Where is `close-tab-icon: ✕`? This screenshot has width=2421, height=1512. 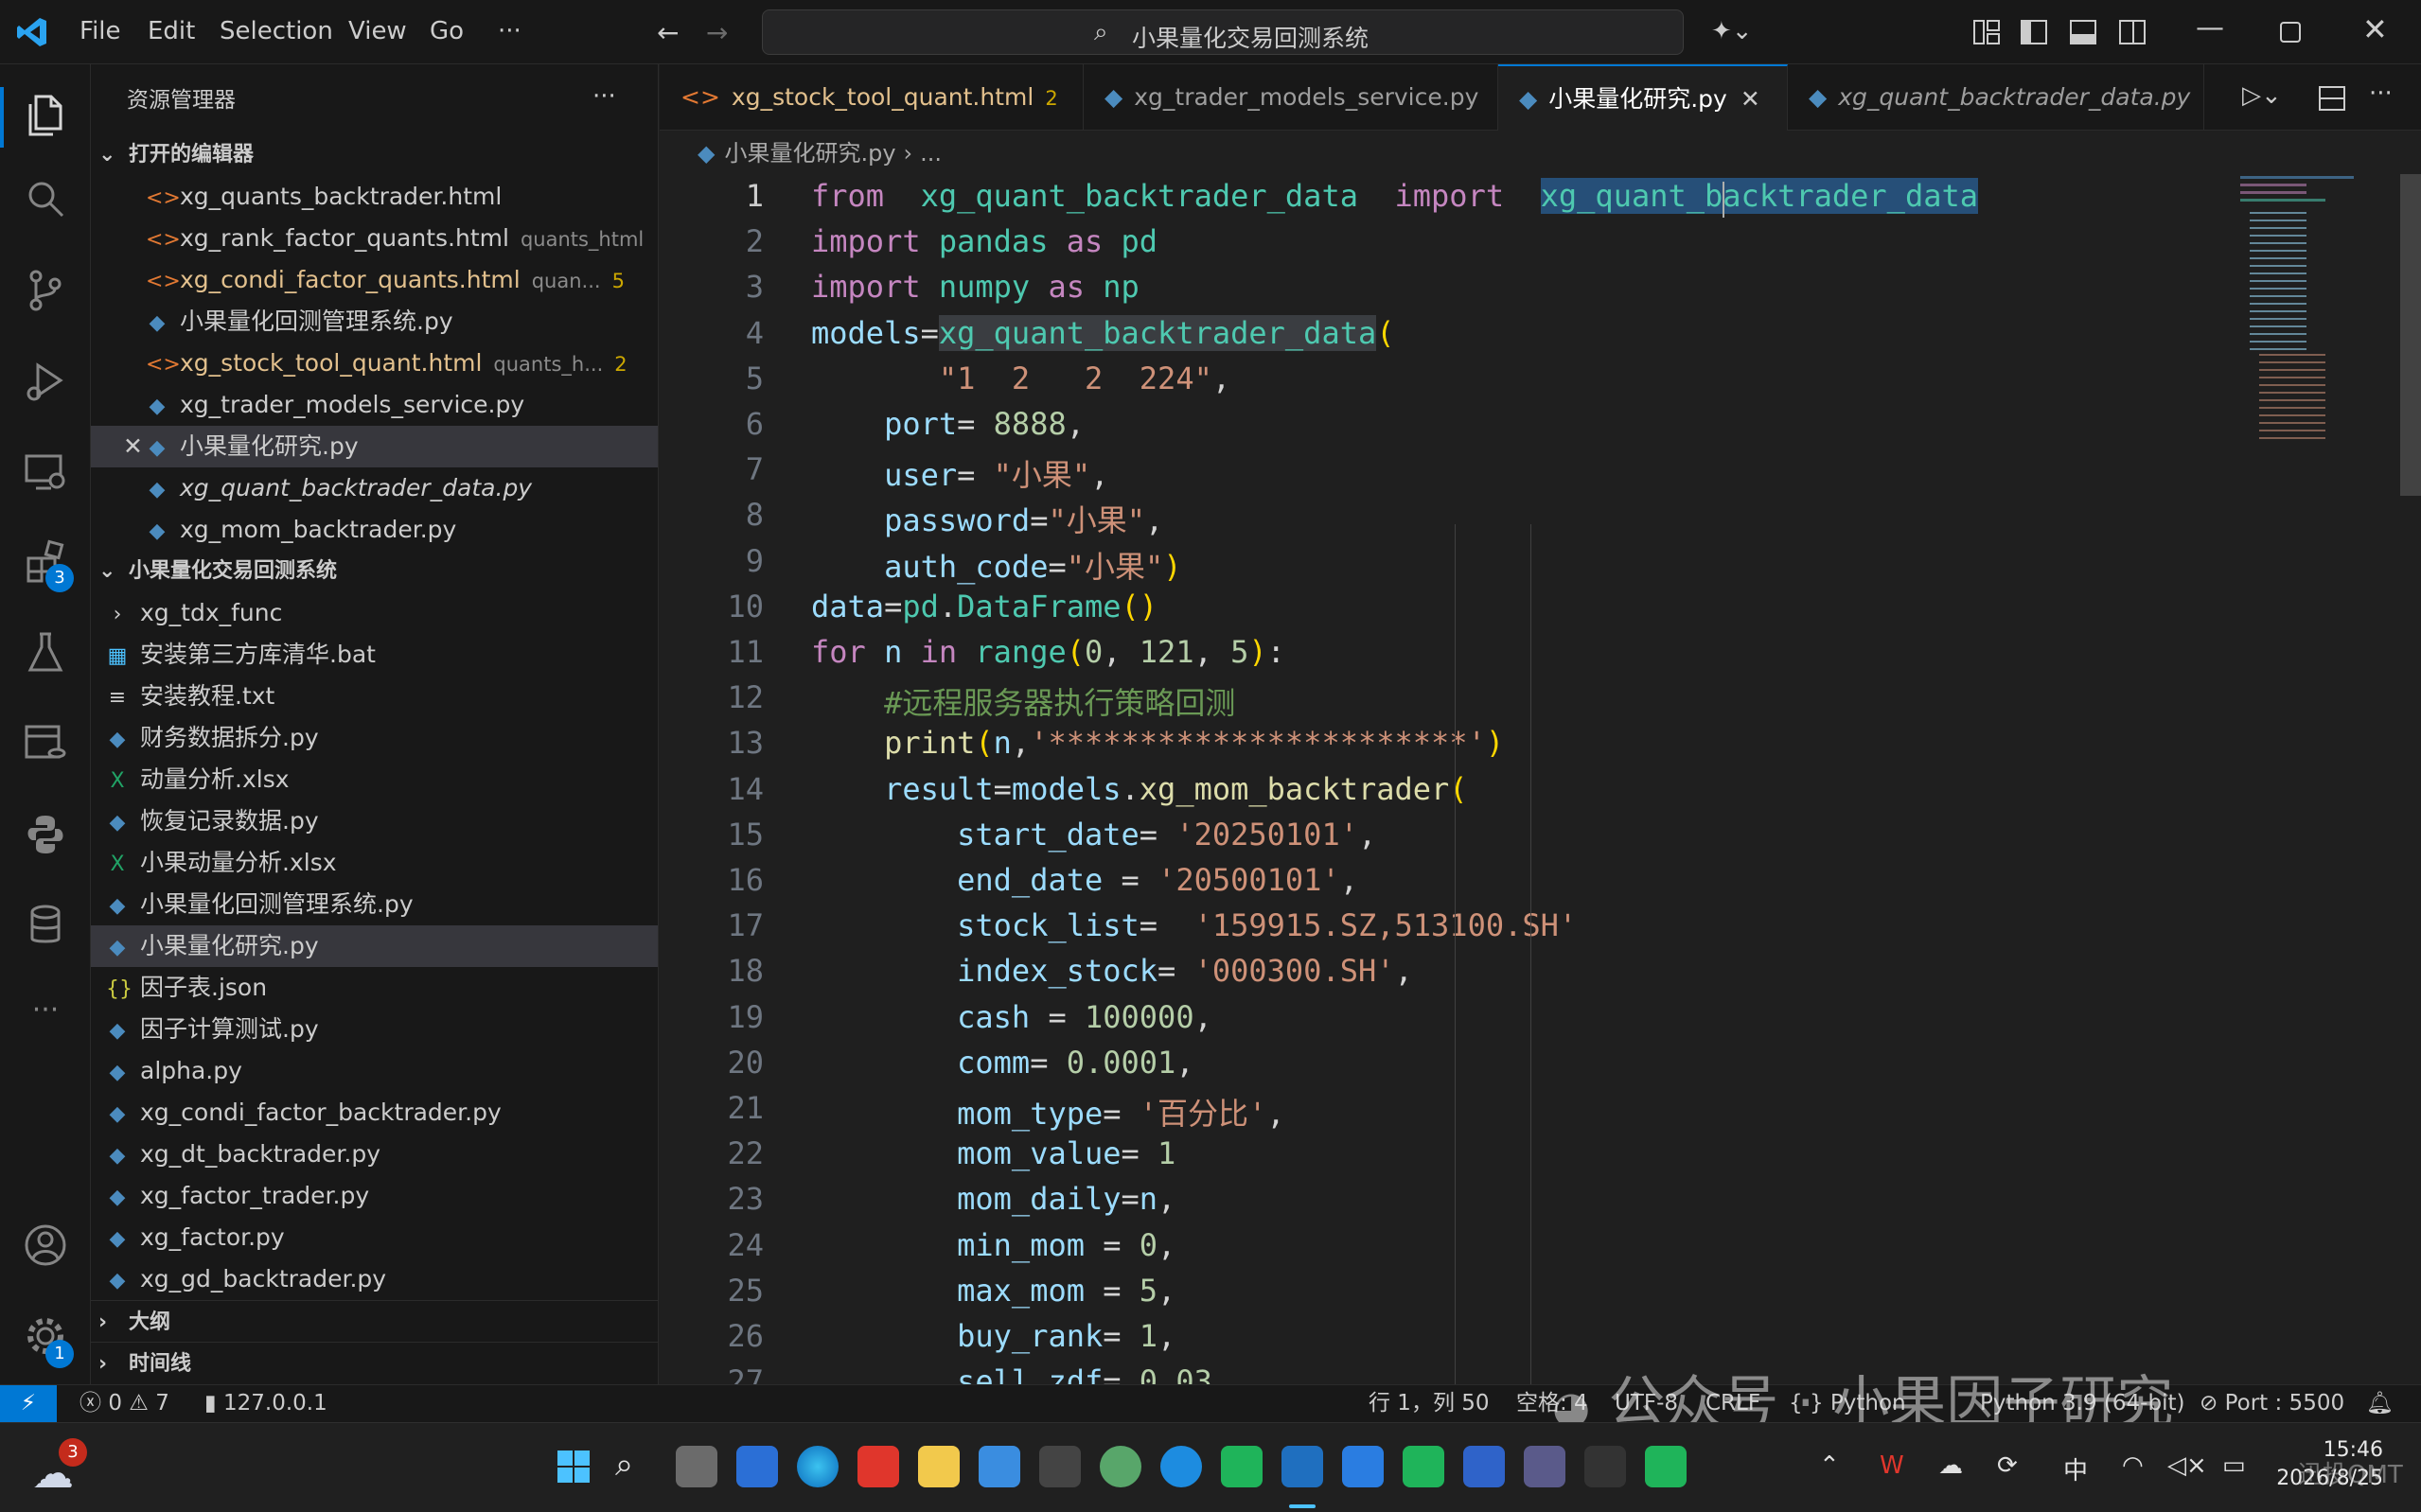 close-tab-icon: ✕ is located at coordinates (1750, 99).